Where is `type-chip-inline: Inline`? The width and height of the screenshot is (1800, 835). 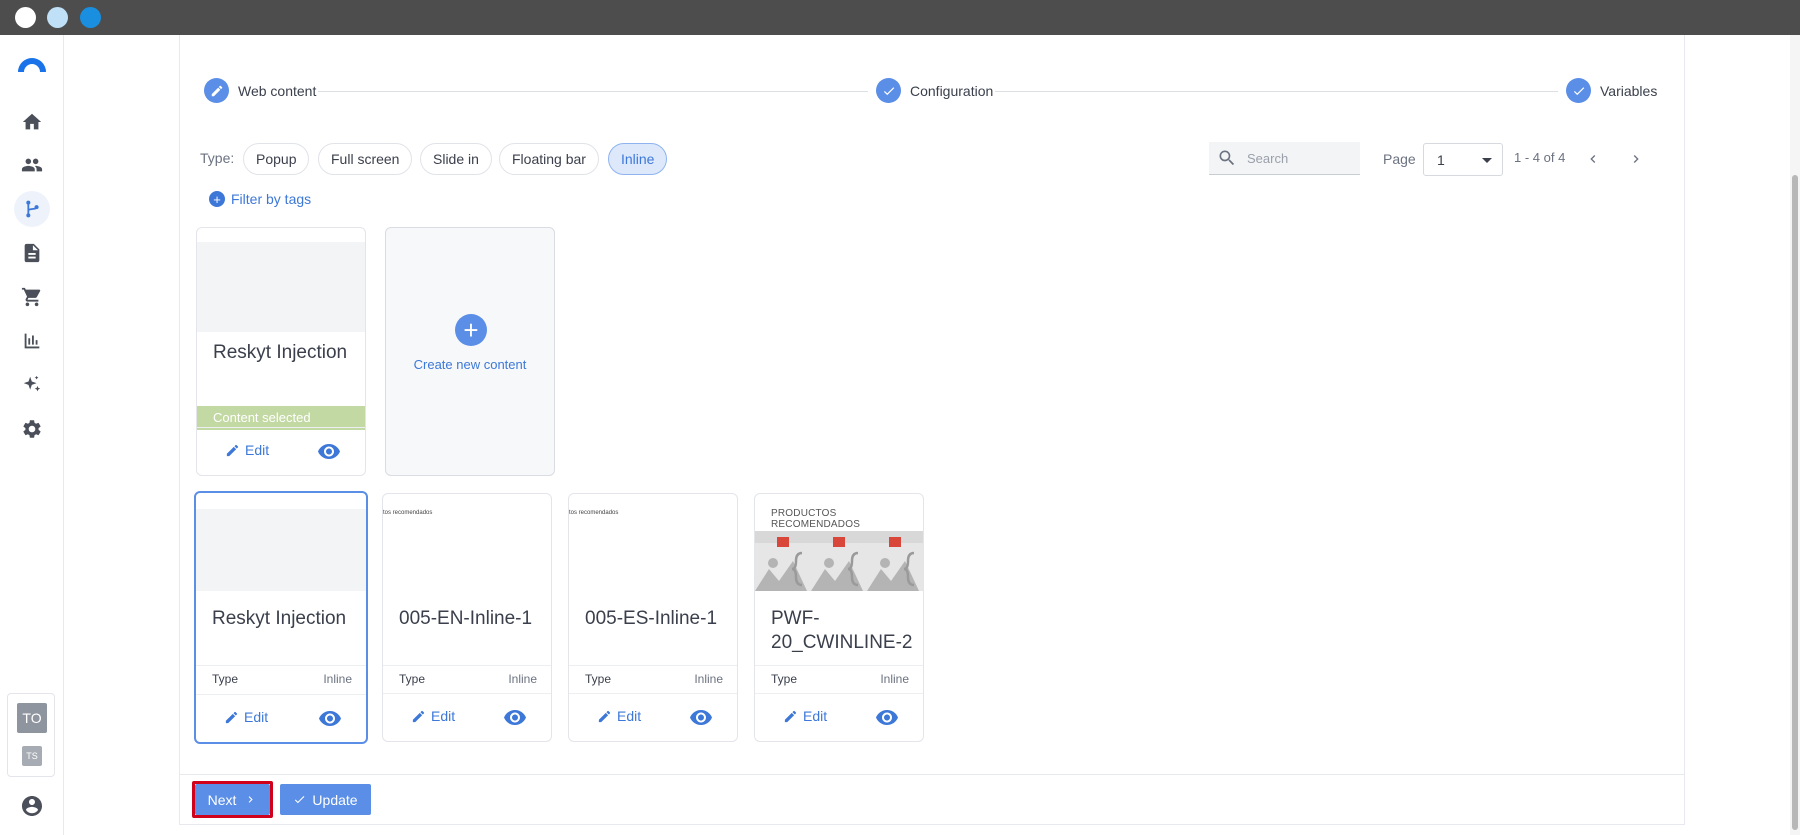
type-chip-inline: Inline is located at coordinates (638, 159).